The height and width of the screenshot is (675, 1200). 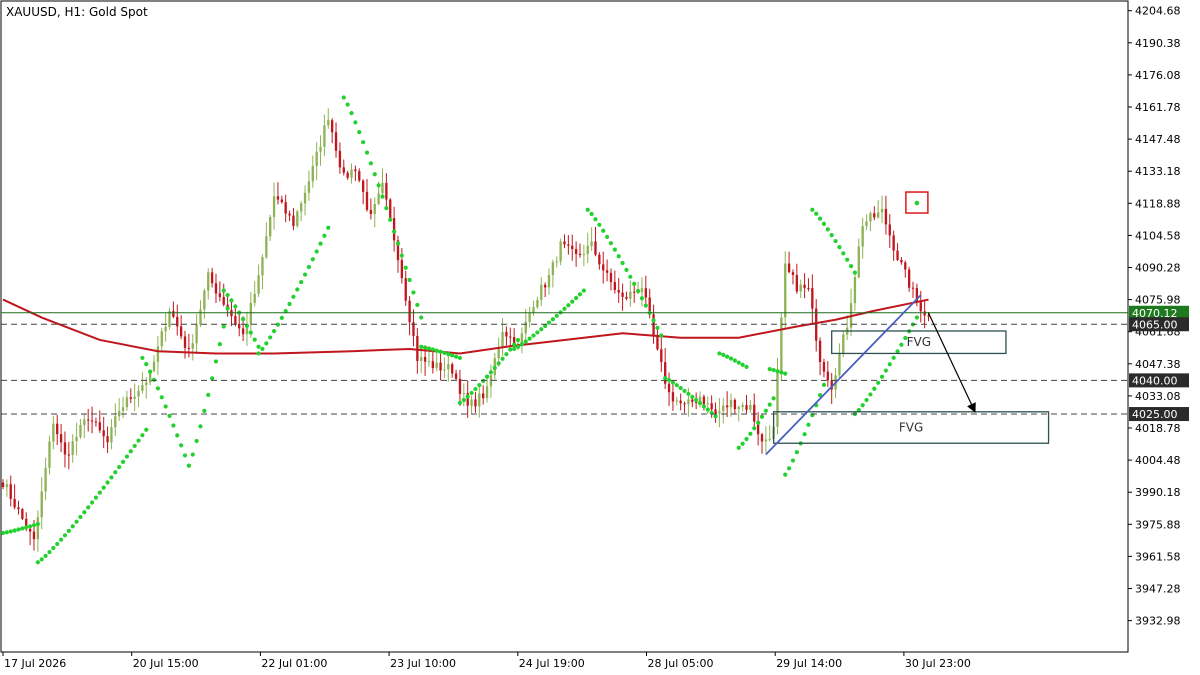 What do you see at coordinates (1158, 268) in the screenshot?
I see `y-tick-label: 4090.28` at bounding box center [1158, 268].